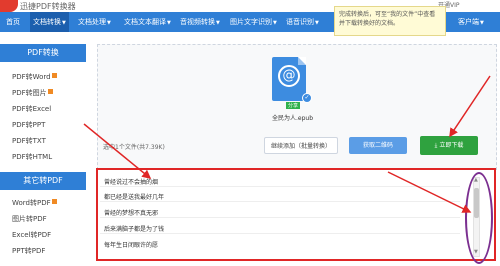 The width and height of the screenshot is (500, 266). Describe the element at coordinates (200, 22) in the screenshot. I see `nav-av-convert: 音视频转换▼` at that location.